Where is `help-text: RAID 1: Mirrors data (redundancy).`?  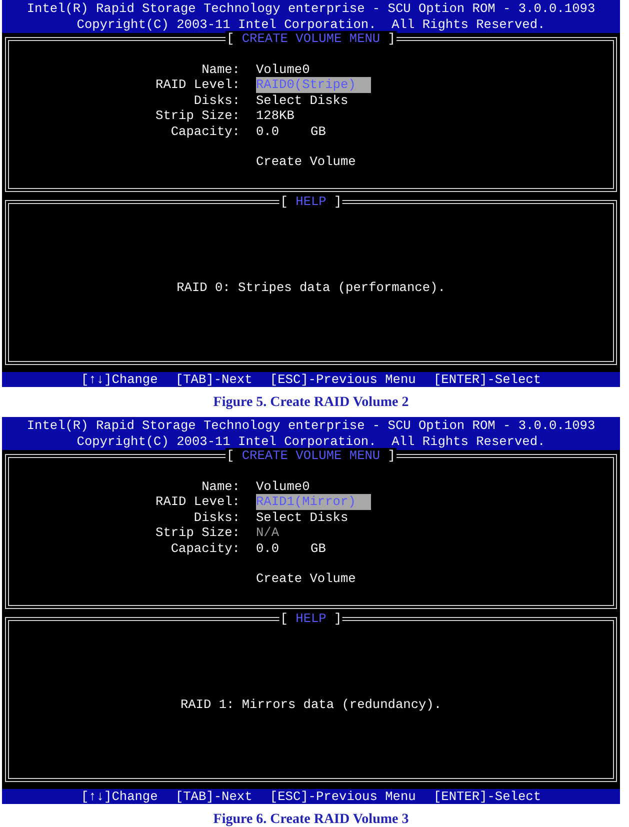
help-text: RAID 1: Mirrors data (redundancy). is located at coordinates (311, 704).